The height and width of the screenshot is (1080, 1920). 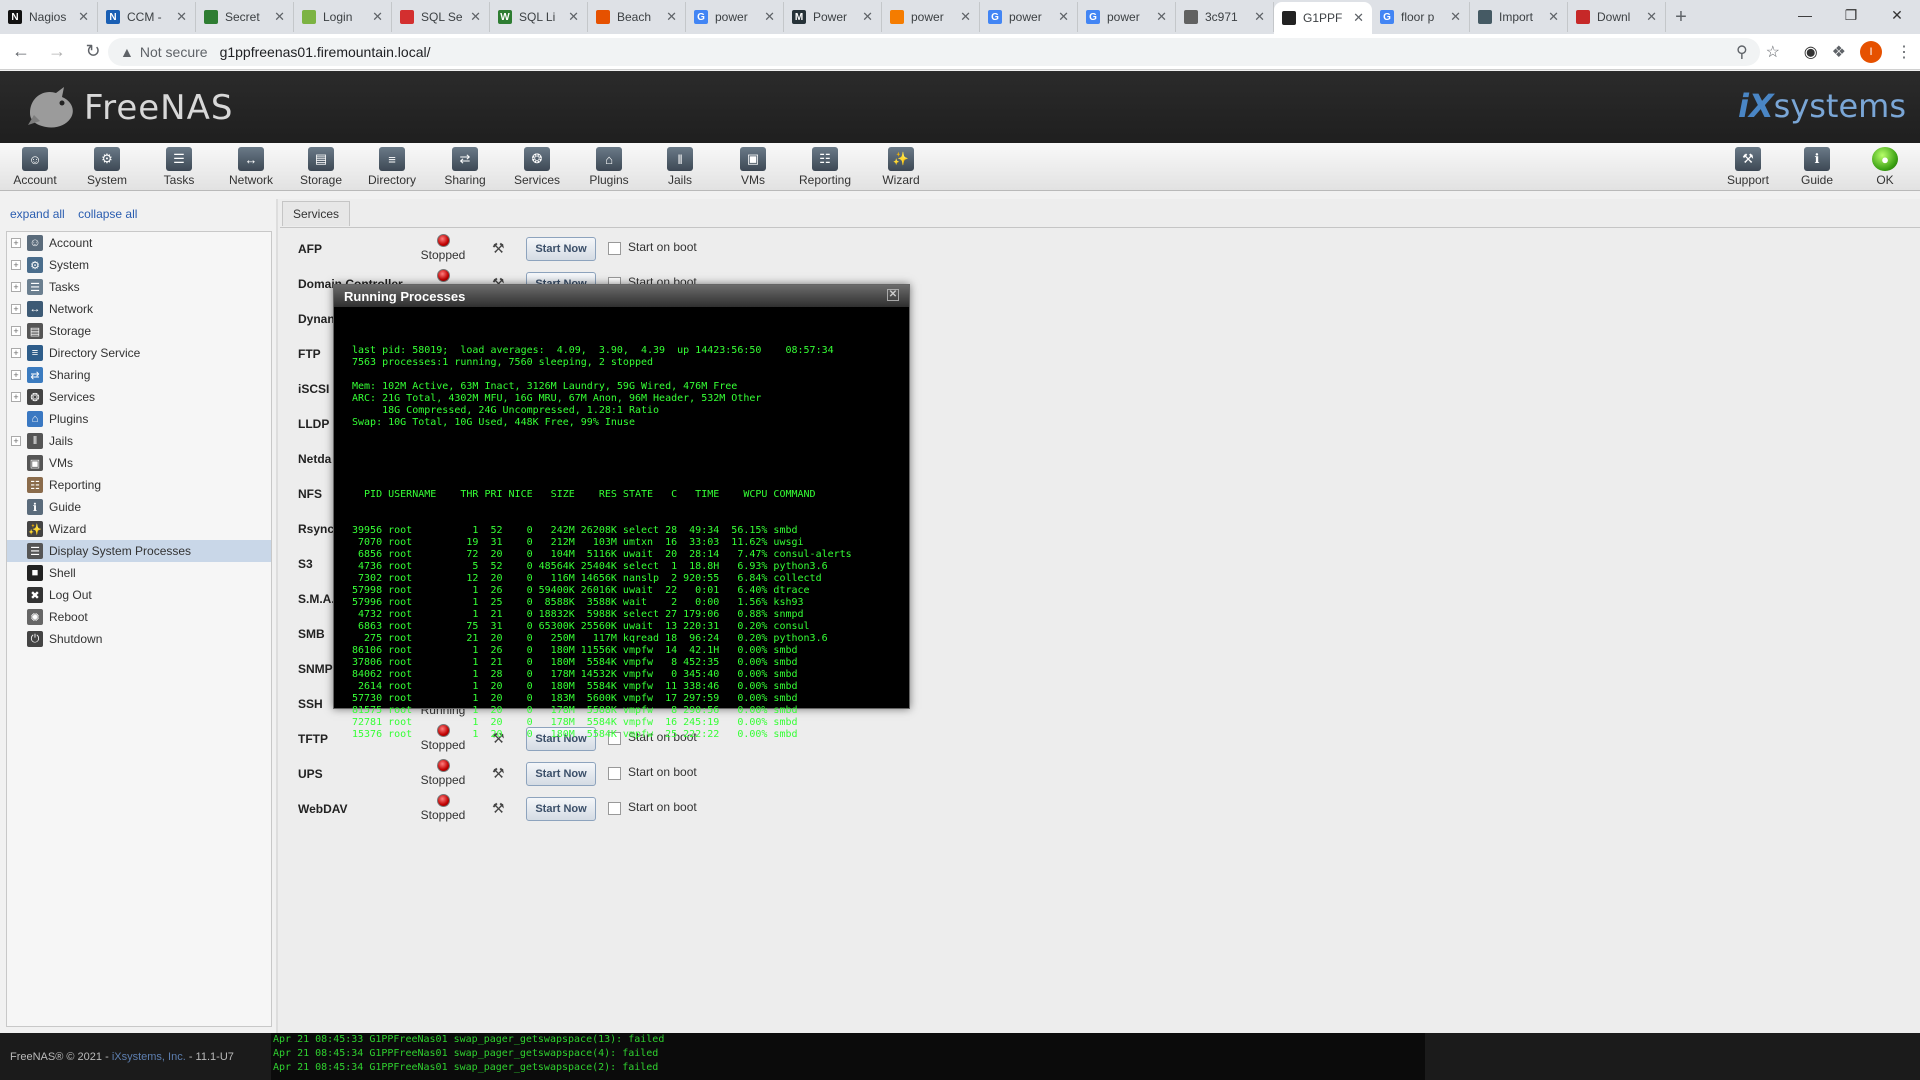 I want to click on sidebar-item-log-out: ✖ Log Out, so click(x=139, y=595).